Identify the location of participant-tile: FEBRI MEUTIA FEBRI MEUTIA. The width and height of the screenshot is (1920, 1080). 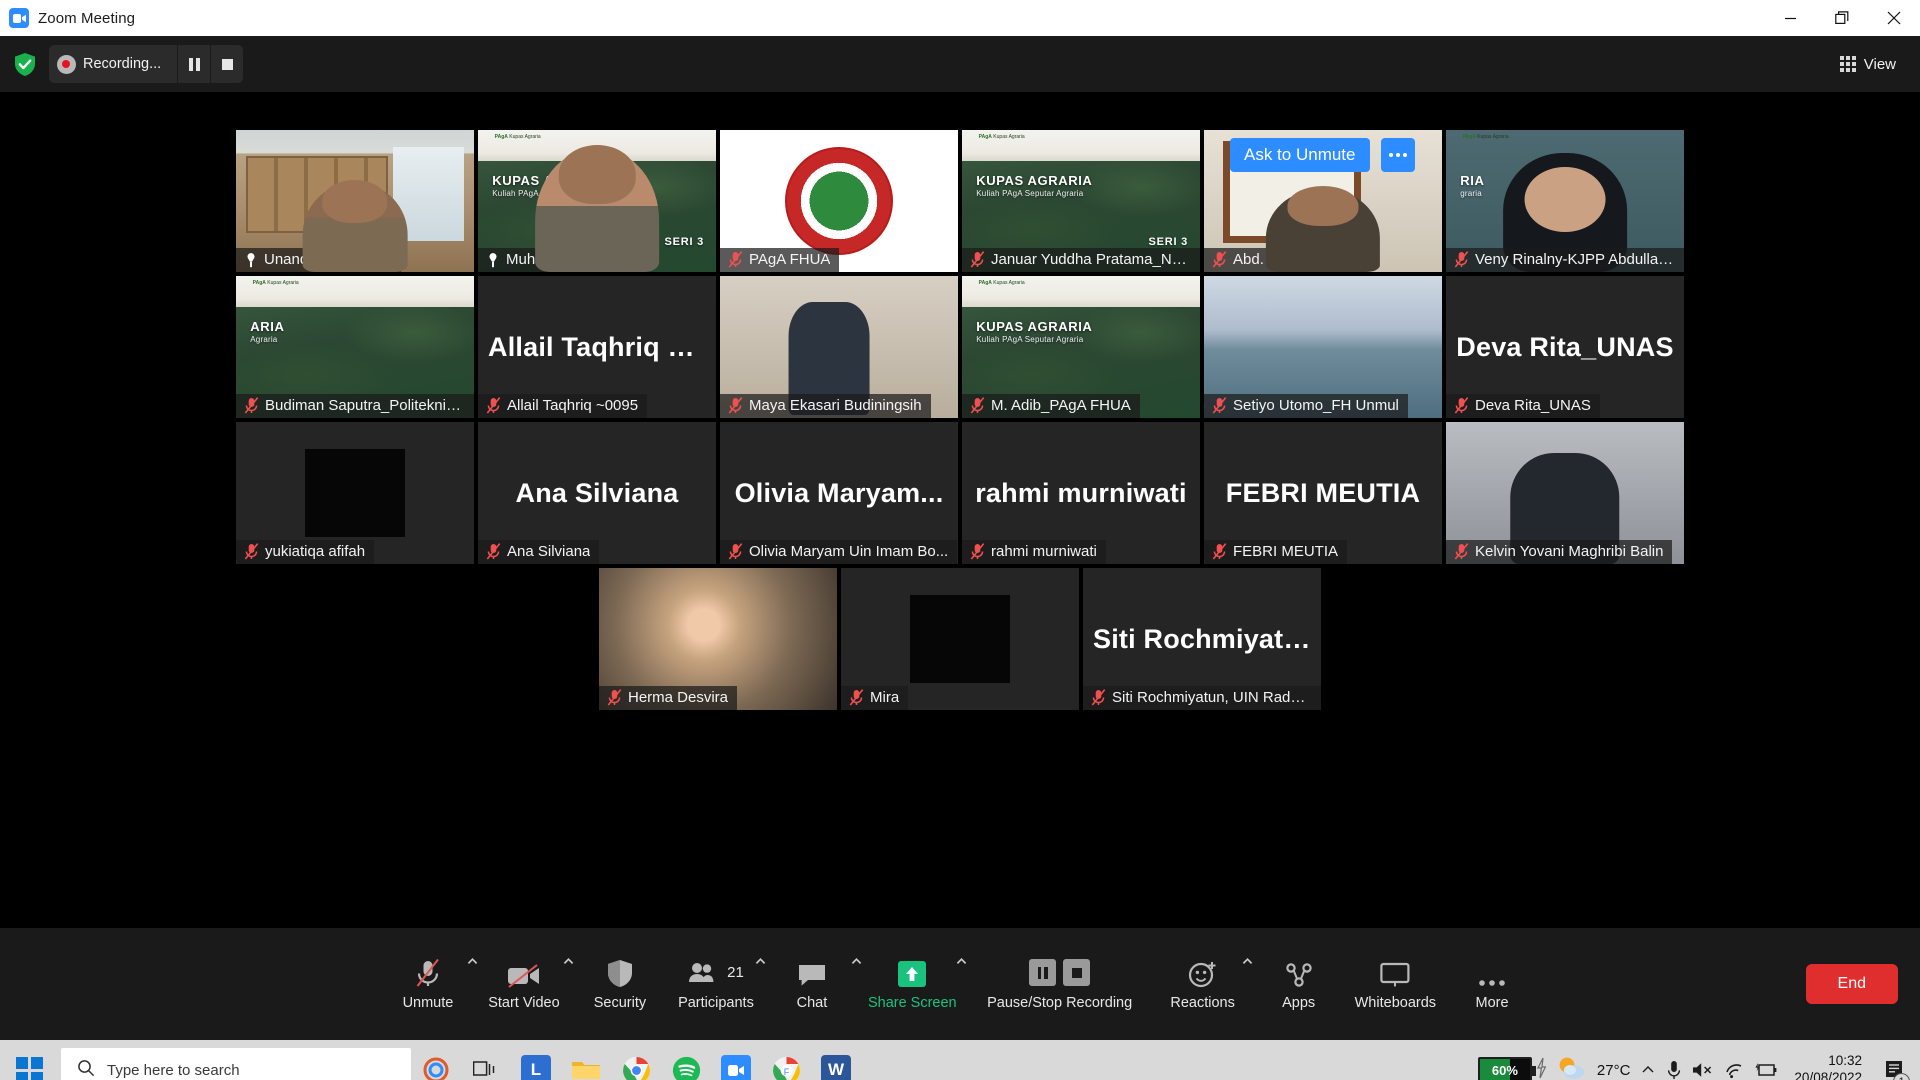
(1323, 493).